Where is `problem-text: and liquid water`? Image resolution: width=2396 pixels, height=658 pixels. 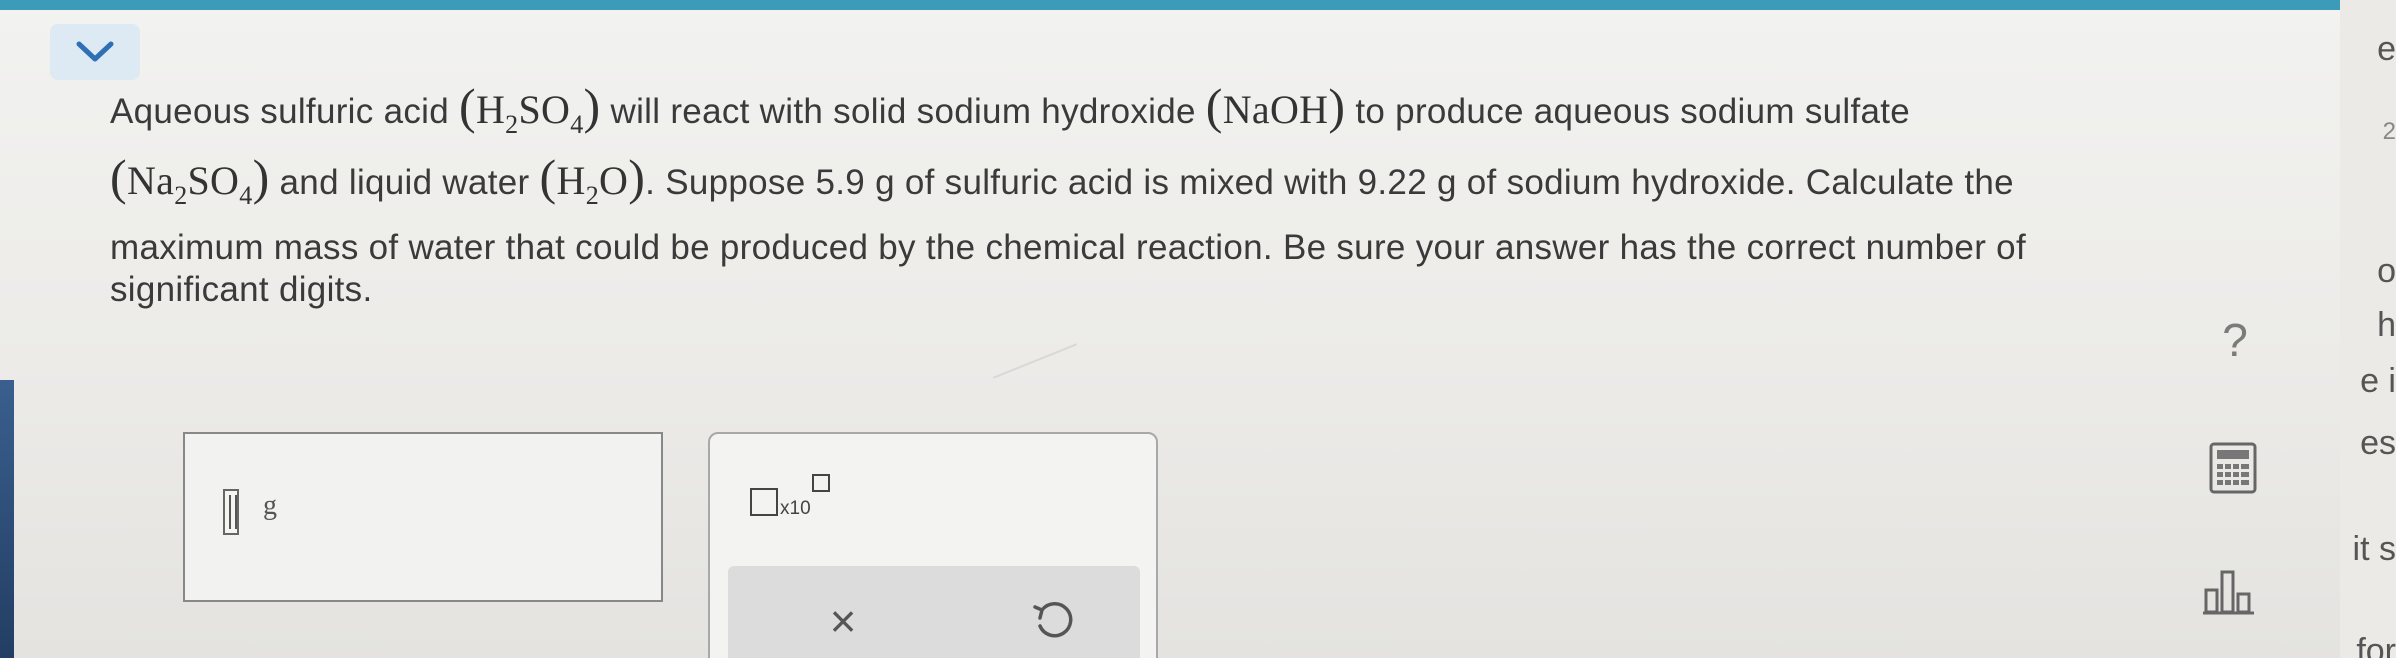 problem-text: and liquid water is located at coordinates (404, 182).